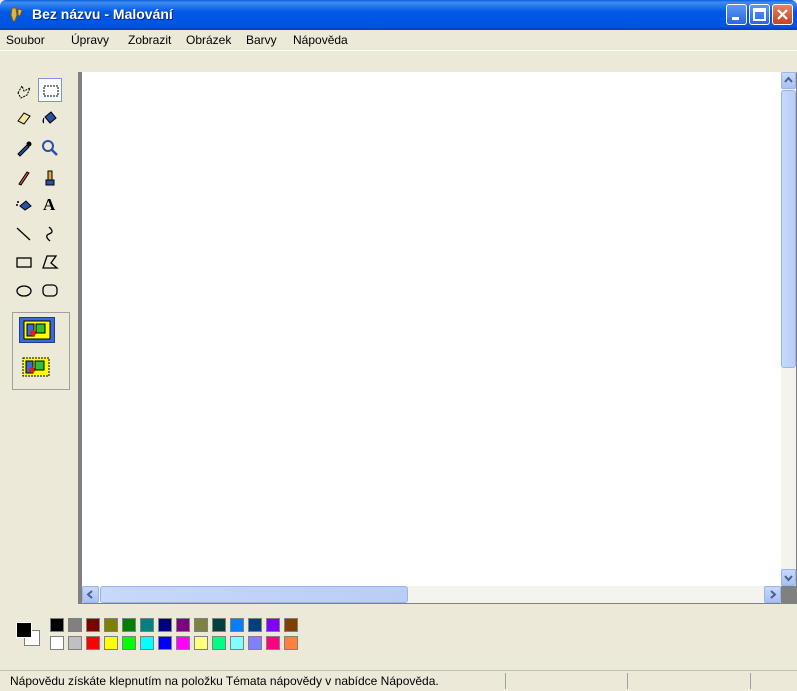 The image size is (797, 691). I want to click on opaque-selection-option, so click(37, 330).